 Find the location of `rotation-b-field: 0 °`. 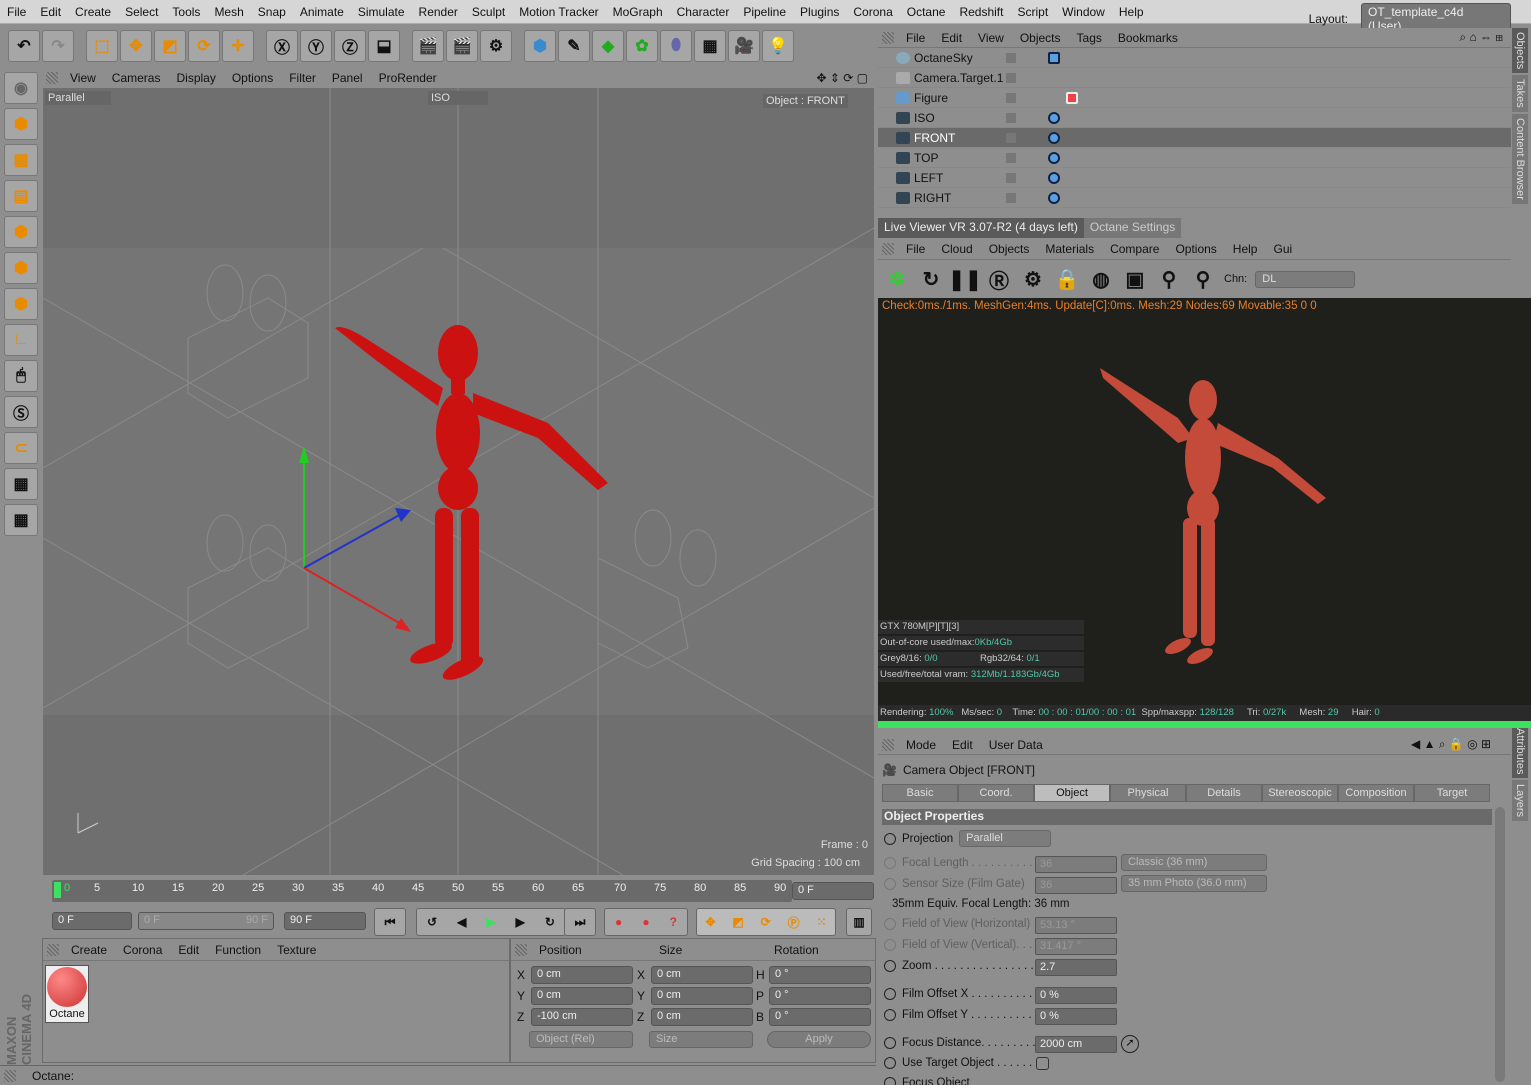

rotation-b-field: 0 ° is located at coordinates (820, 1017).